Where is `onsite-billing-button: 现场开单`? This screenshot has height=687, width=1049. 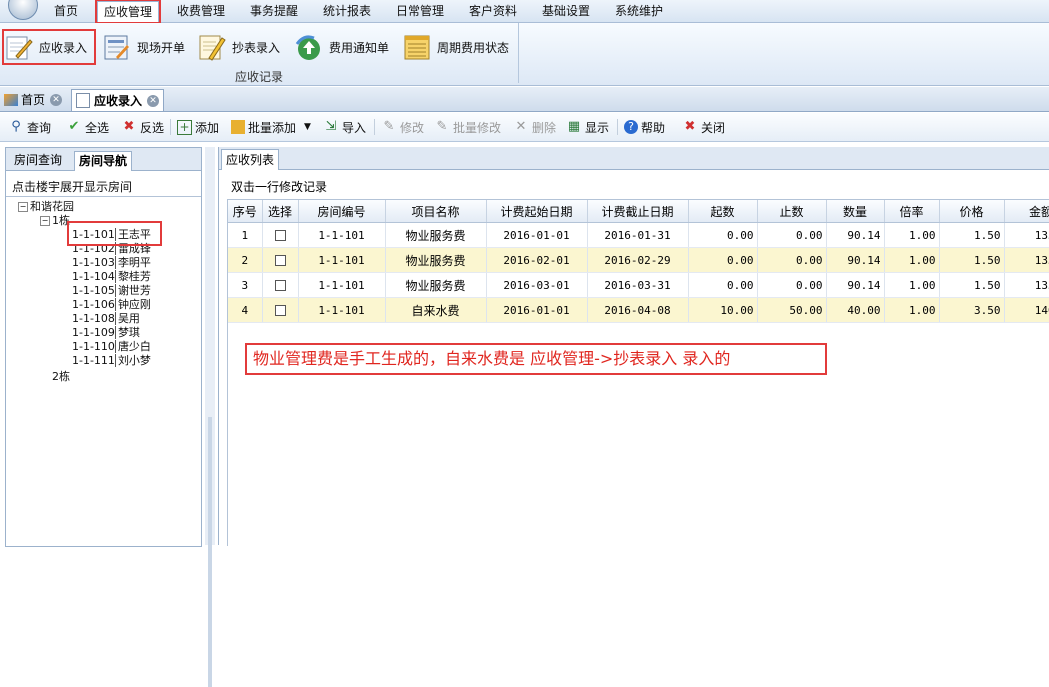
onsite-billing-button: 现场开单 is located at coordinates (147, 47).